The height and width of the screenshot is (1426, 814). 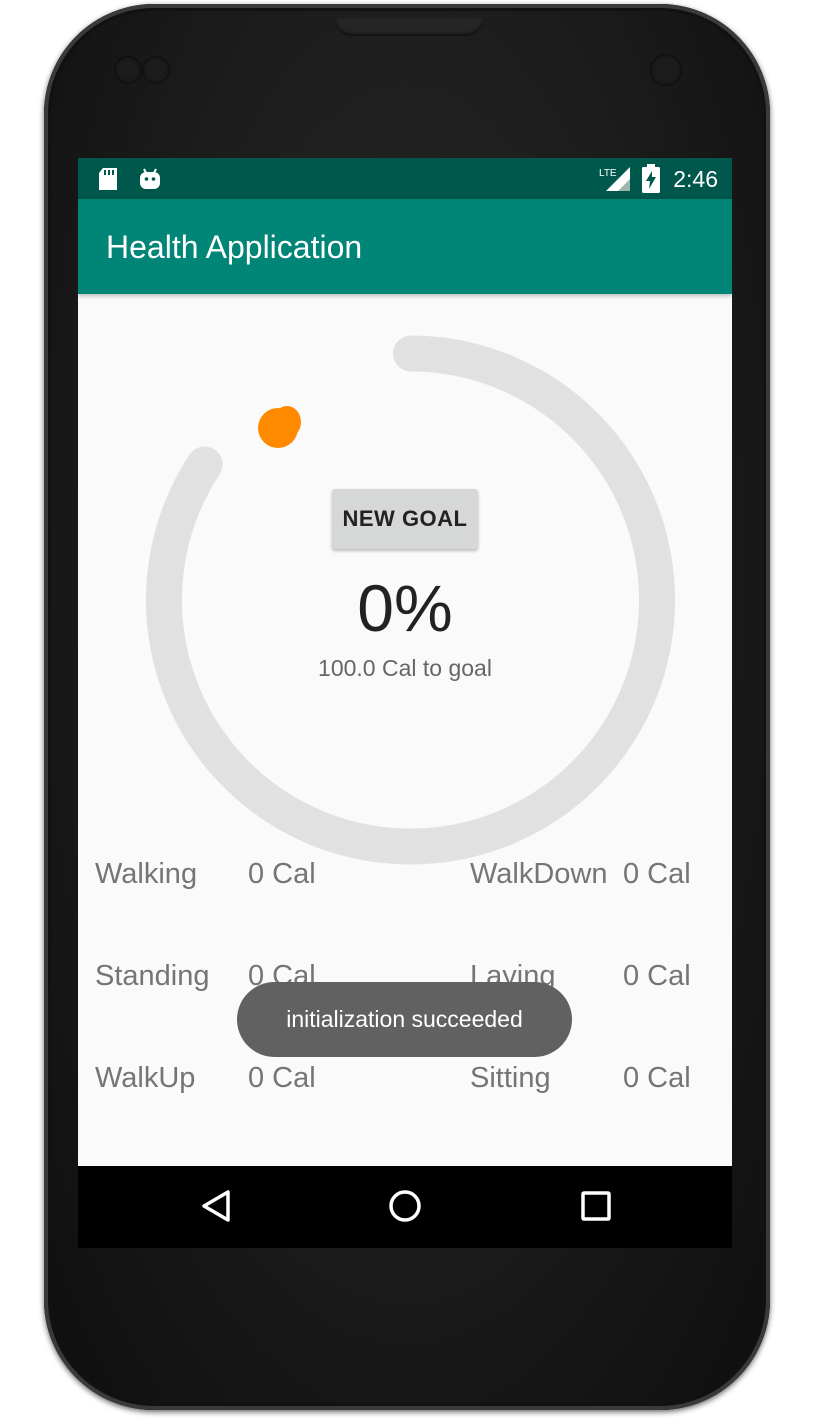 I want to click on back-icon, so click(x=216, y=1208).